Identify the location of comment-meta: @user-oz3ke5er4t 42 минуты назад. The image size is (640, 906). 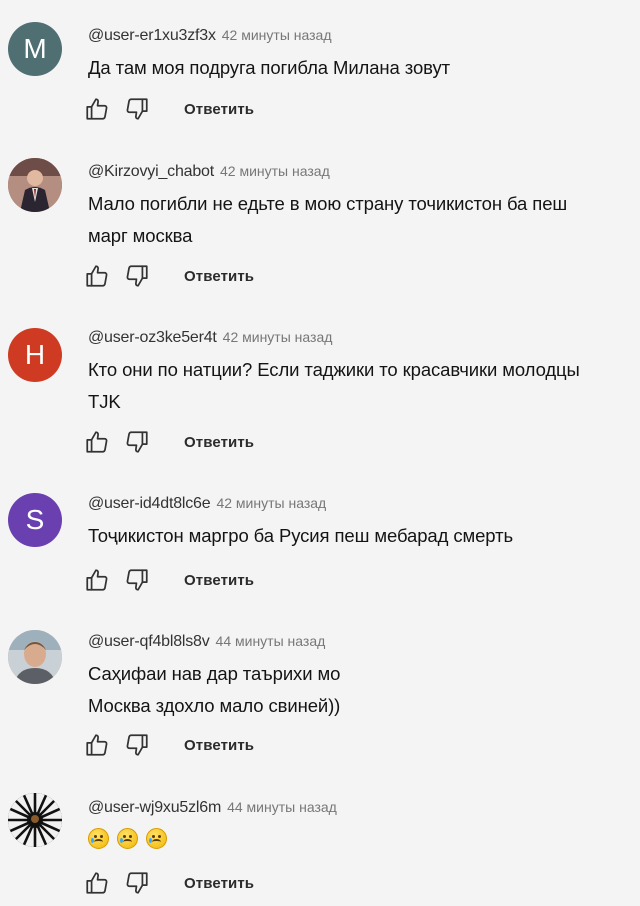
(349, 337).